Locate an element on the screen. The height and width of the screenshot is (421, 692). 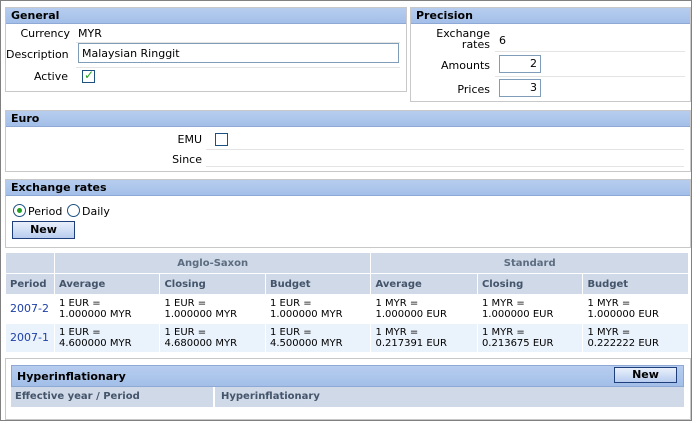
active-label: Active is located at coordinates (50, 76).